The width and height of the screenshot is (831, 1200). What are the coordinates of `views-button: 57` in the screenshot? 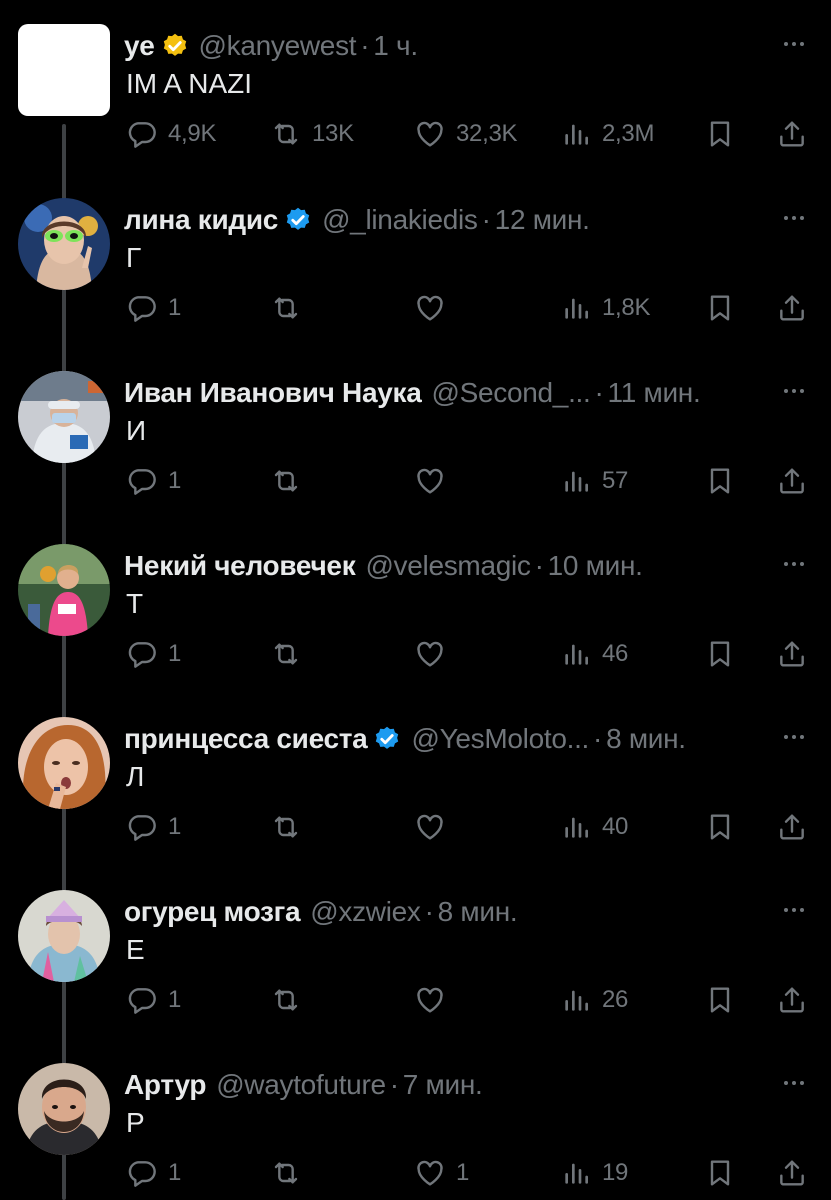 It's located at (594, 481).